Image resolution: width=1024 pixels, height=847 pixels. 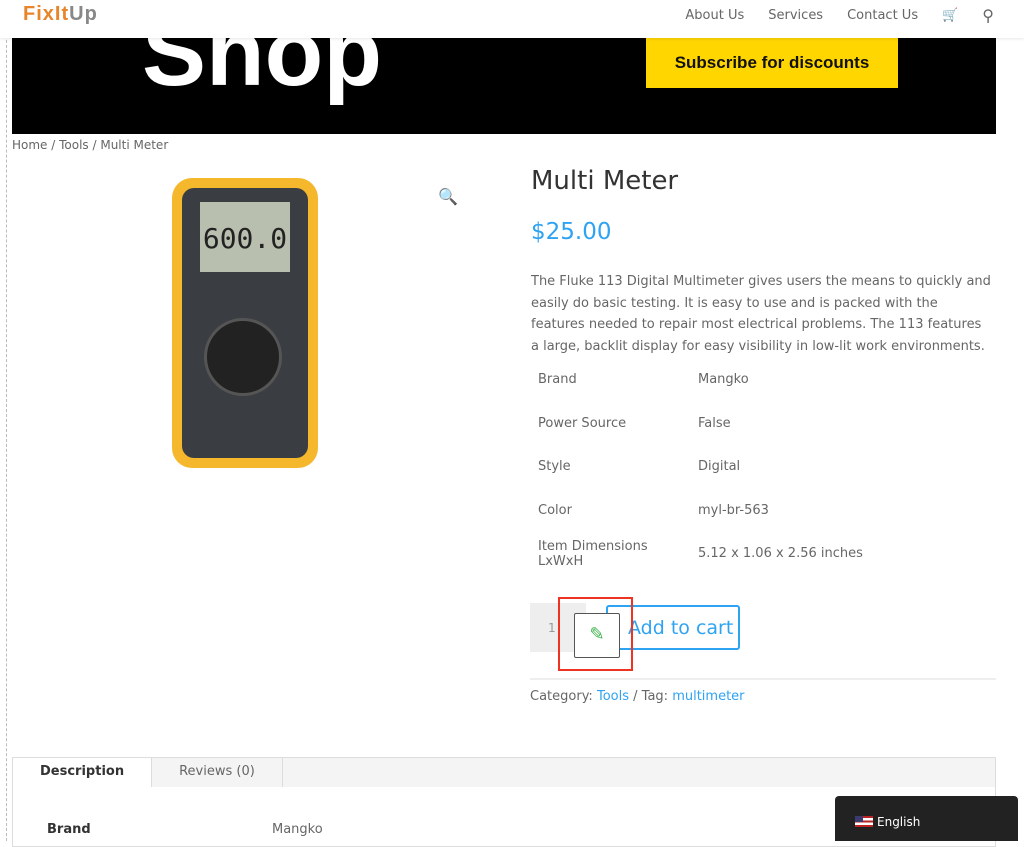 I want to click on logo: FixItUp, so click(x=60, y=14).